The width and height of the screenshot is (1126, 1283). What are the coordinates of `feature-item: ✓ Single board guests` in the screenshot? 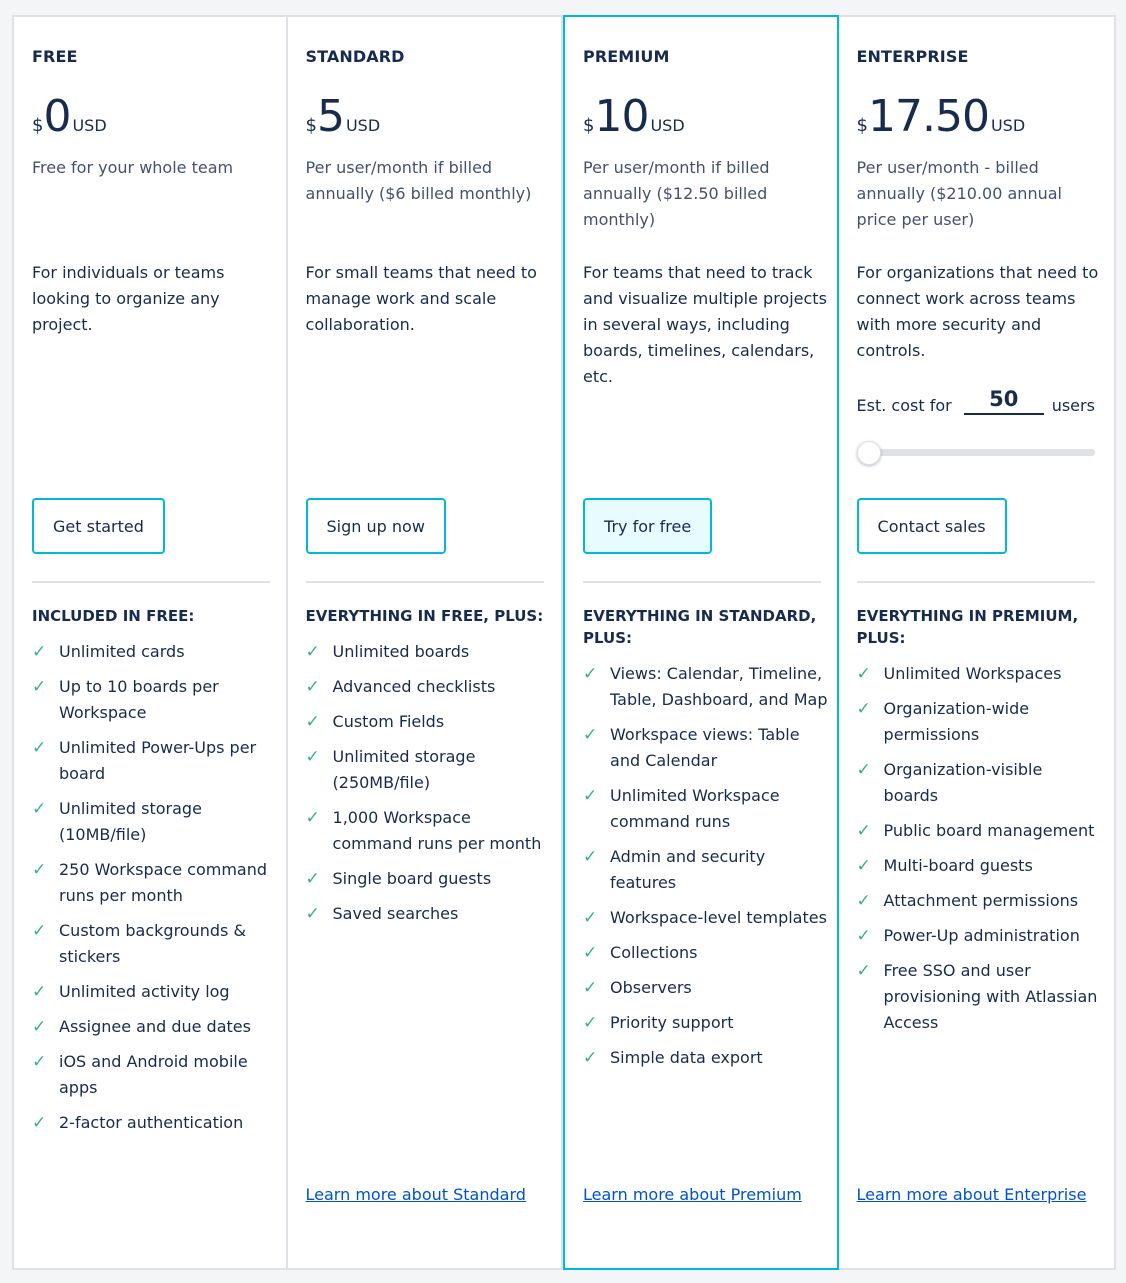 It's located at (428, 879).